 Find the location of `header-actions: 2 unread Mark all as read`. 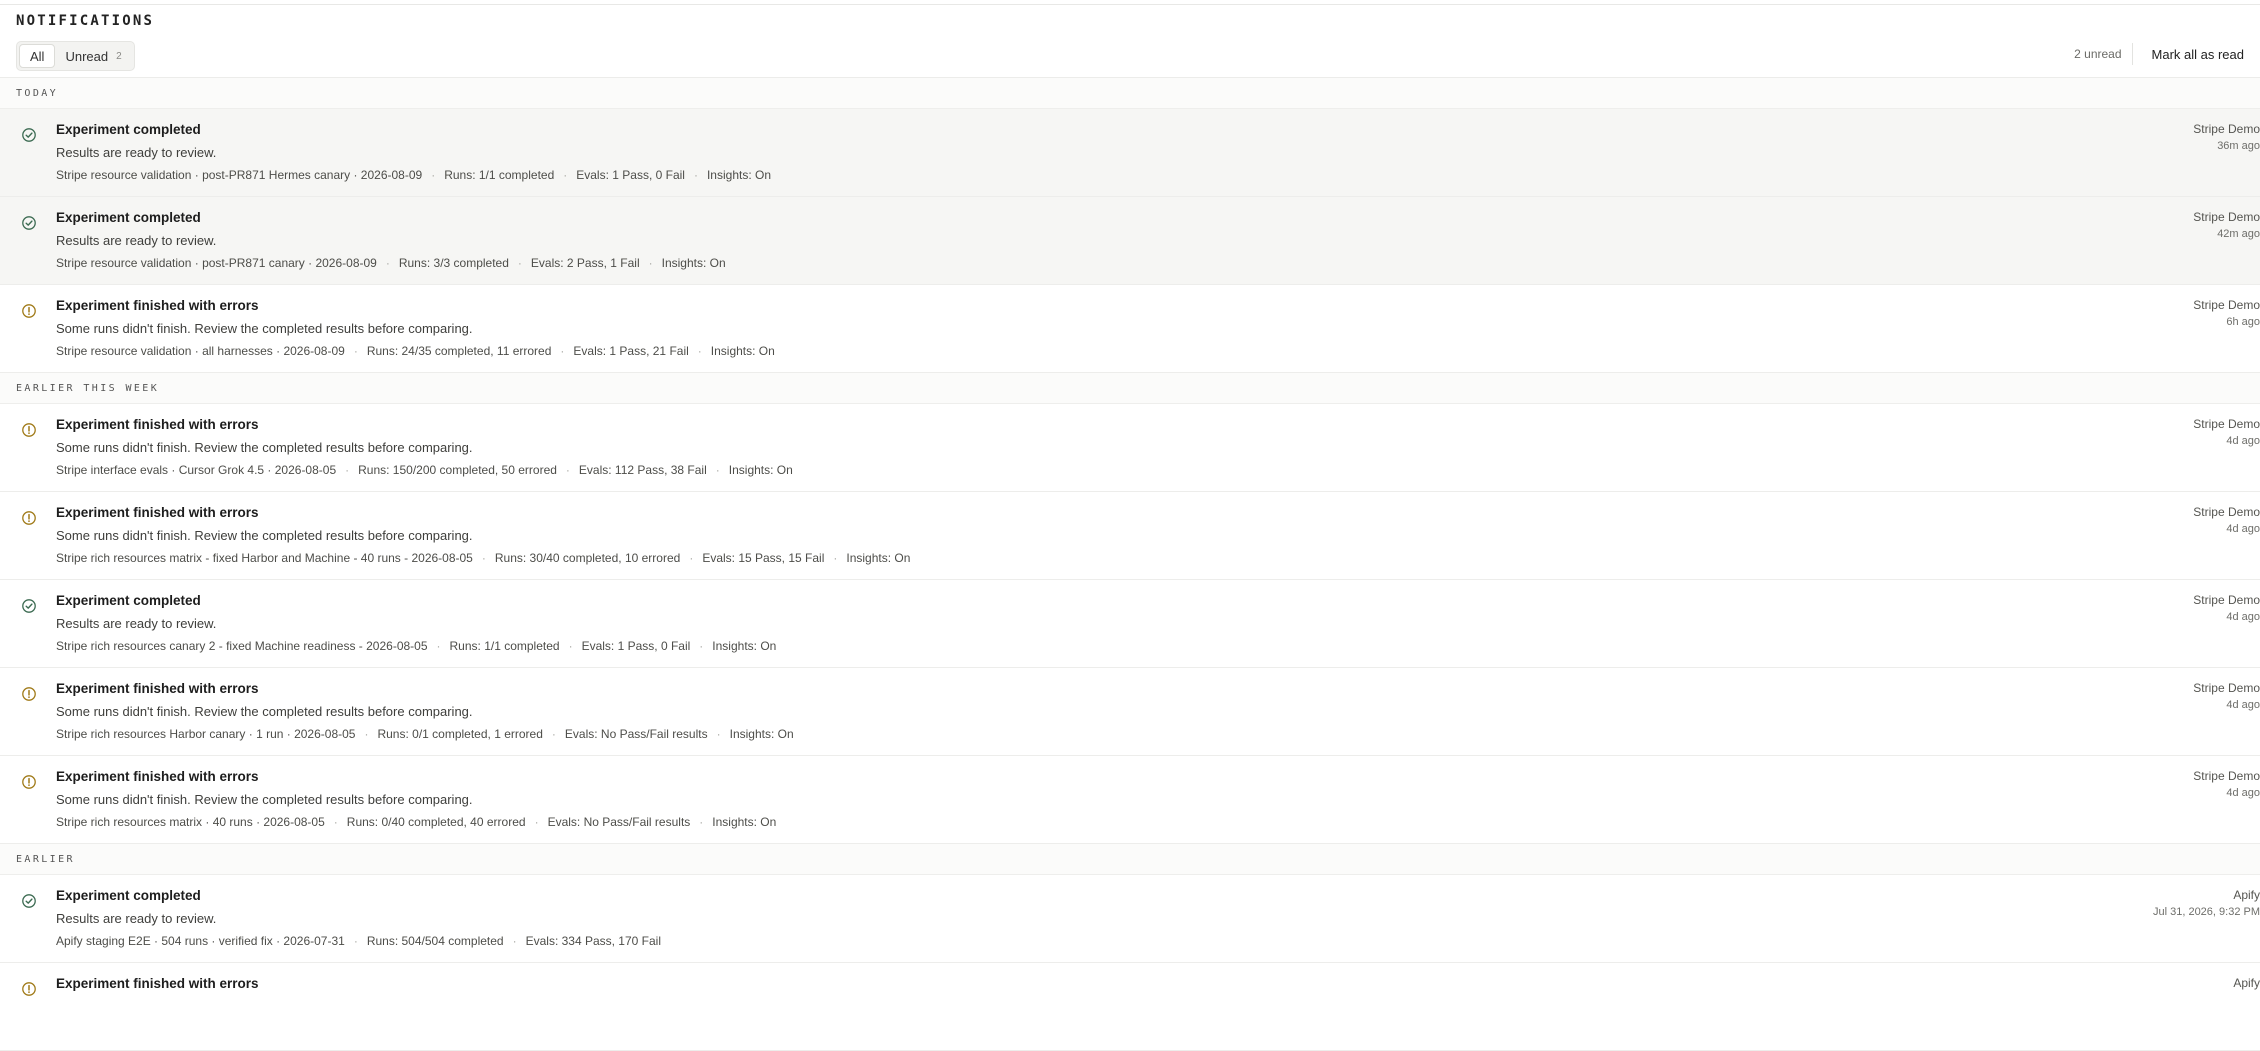

header-actions: 2 unread Mark all as read is located at coordinates (2159, 54).